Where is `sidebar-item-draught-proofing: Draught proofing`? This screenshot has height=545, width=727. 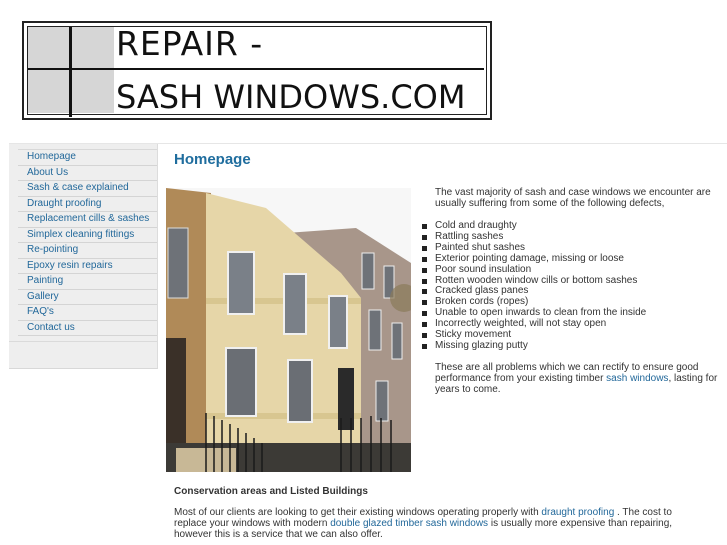 sidebar-item-draught-proofing: Draught proofing is located at coordinates (87, 204).